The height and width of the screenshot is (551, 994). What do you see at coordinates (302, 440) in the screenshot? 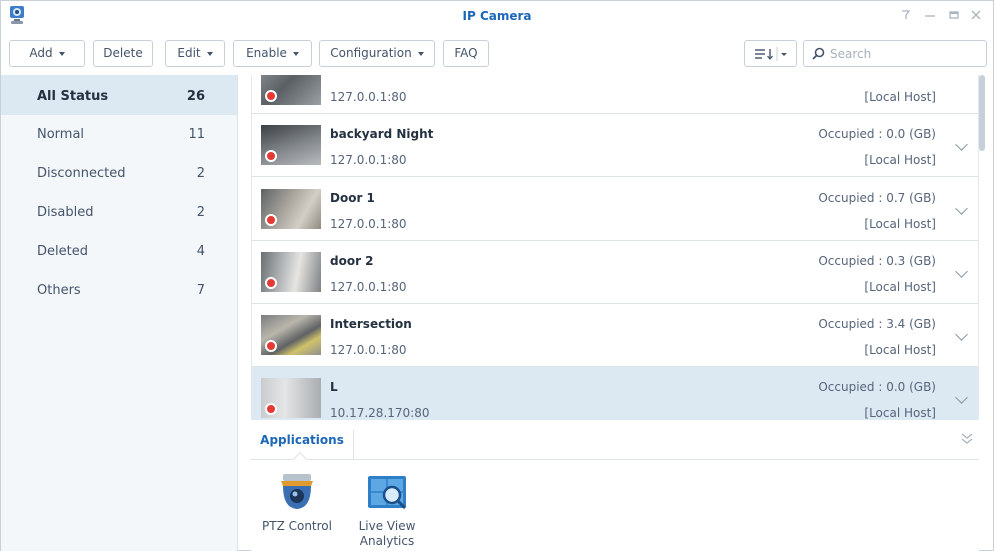
I see `tab-applications-label: Applications` at bounding box center [302, 440].